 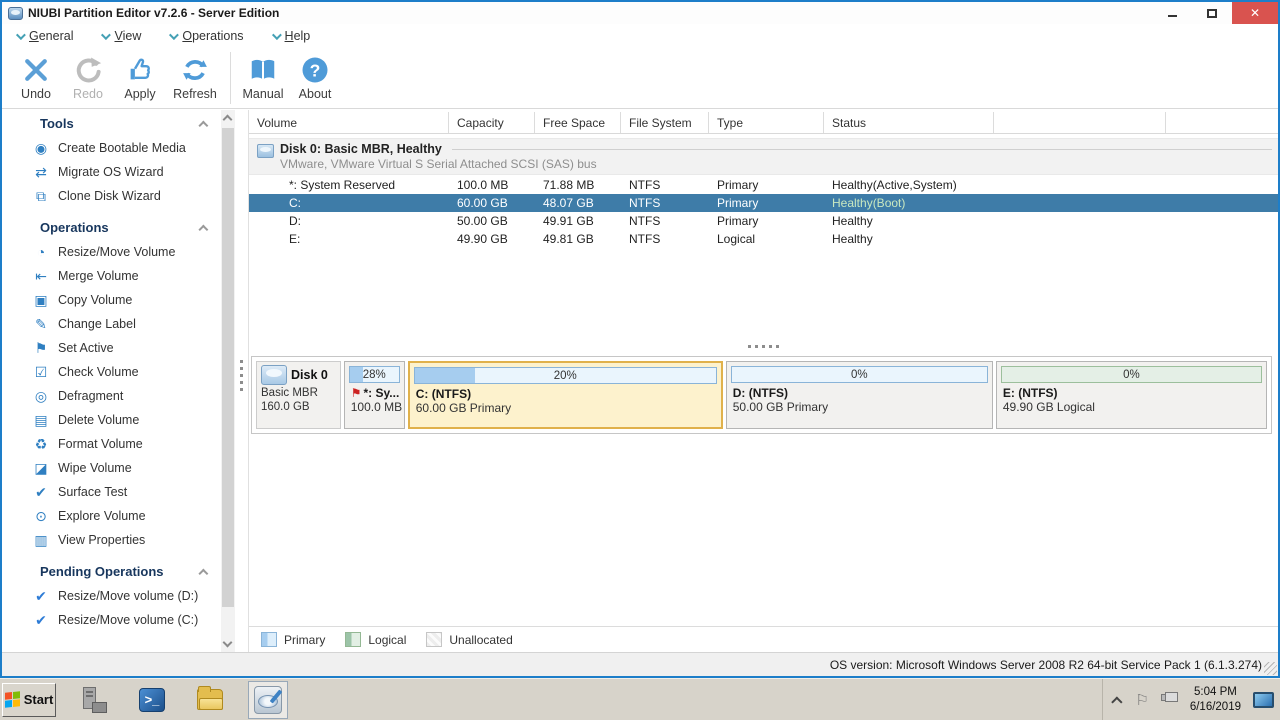 What do you see at coordinates (290, 36) in the screenshot?
I see `menu-help: Help` at bounding box center [290, 36].